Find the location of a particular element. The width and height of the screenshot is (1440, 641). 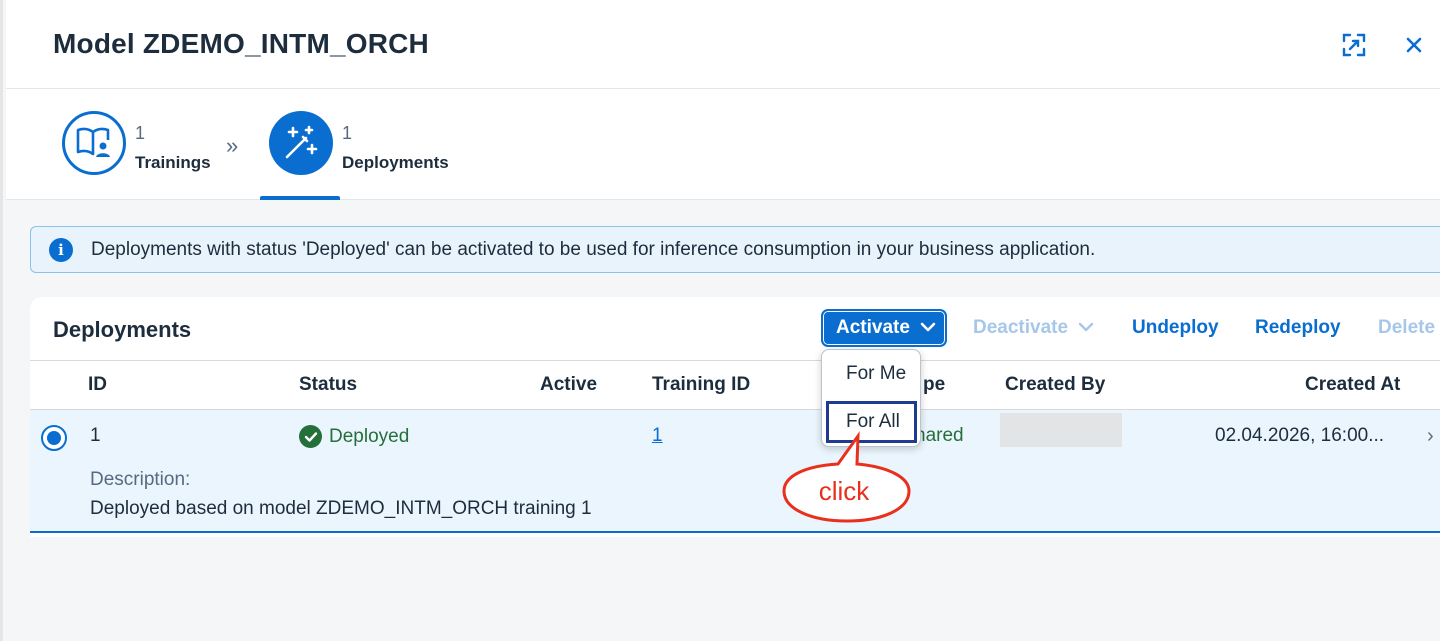

column-header-id: ID is located at coordinates (97, 385).